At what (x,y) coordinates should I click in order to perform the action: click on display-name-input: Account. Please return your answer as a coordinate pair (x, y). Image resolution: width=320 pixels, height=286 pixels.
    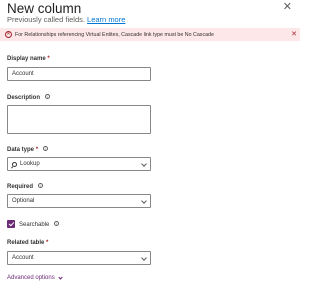
    Looking at the image, I should click on (79, 74).